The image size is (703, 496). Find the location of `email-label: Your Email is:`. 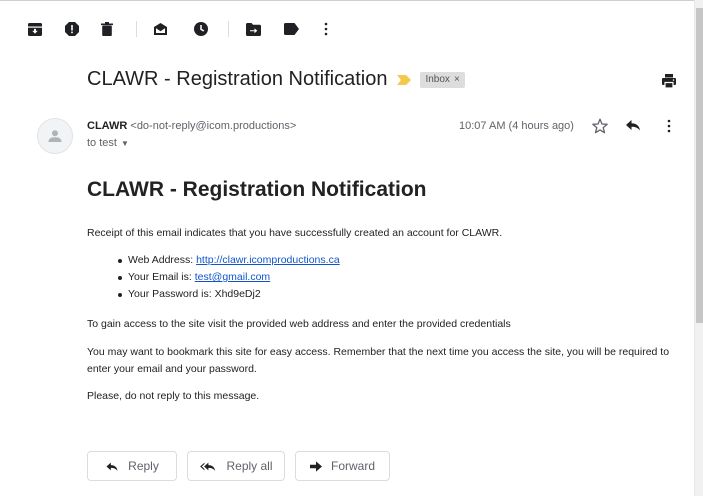

email-label: Your Email is: is located at coordinates (161, 277).